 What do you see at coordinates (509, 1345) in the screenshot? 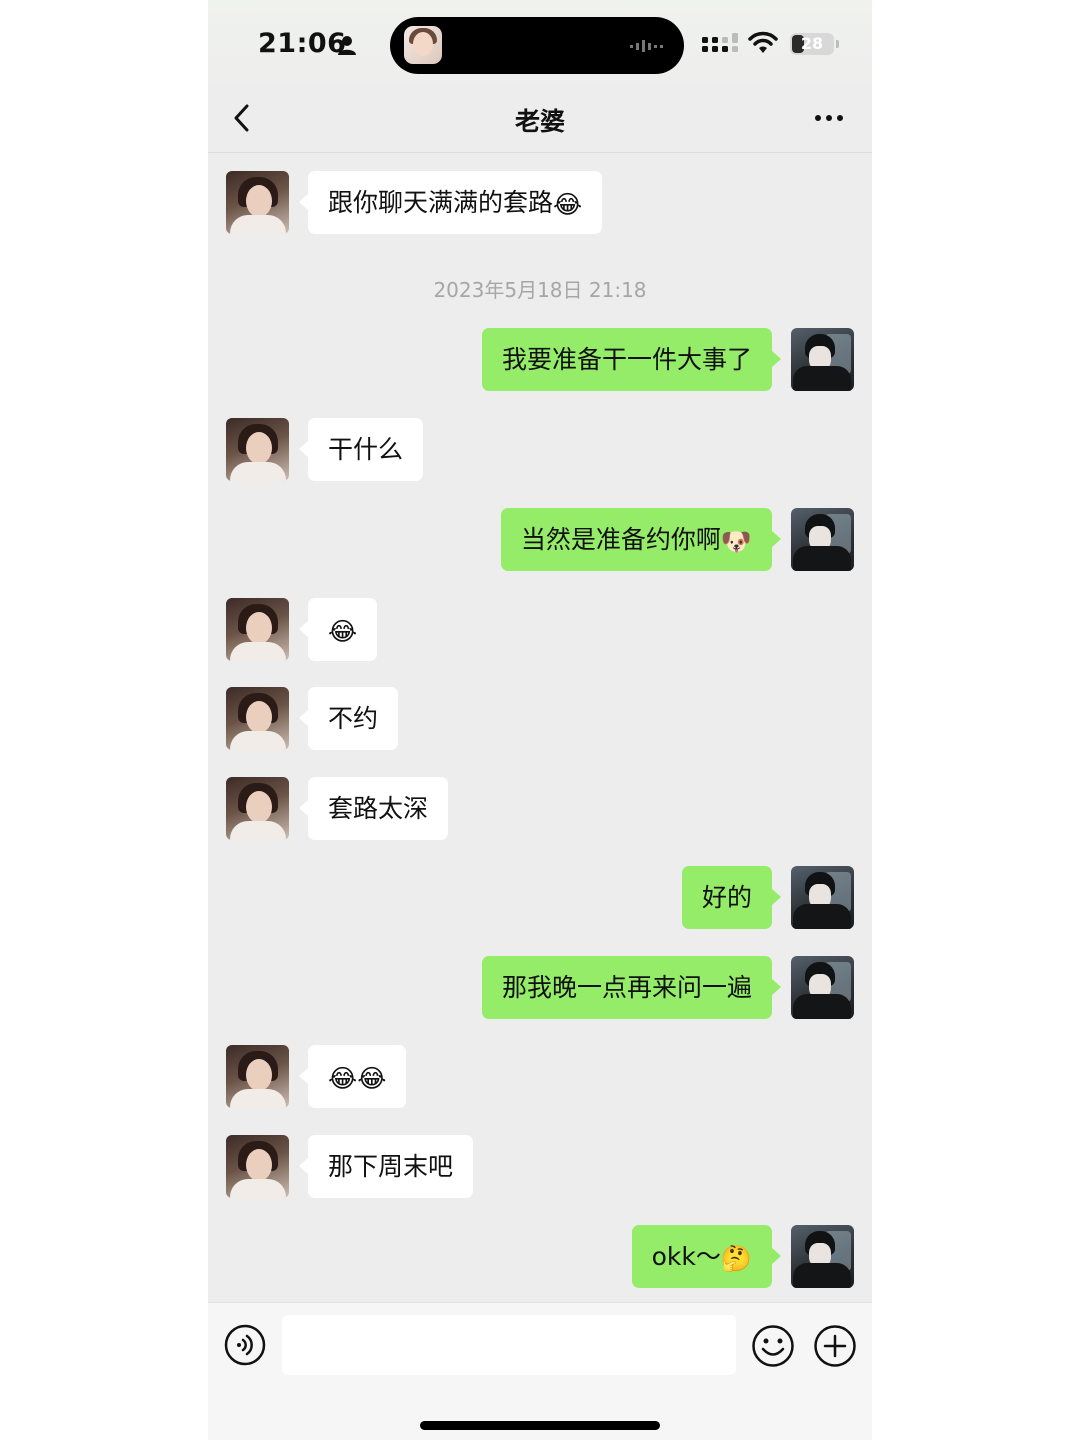
I see `message-input` at bounding box center [509, 1345].